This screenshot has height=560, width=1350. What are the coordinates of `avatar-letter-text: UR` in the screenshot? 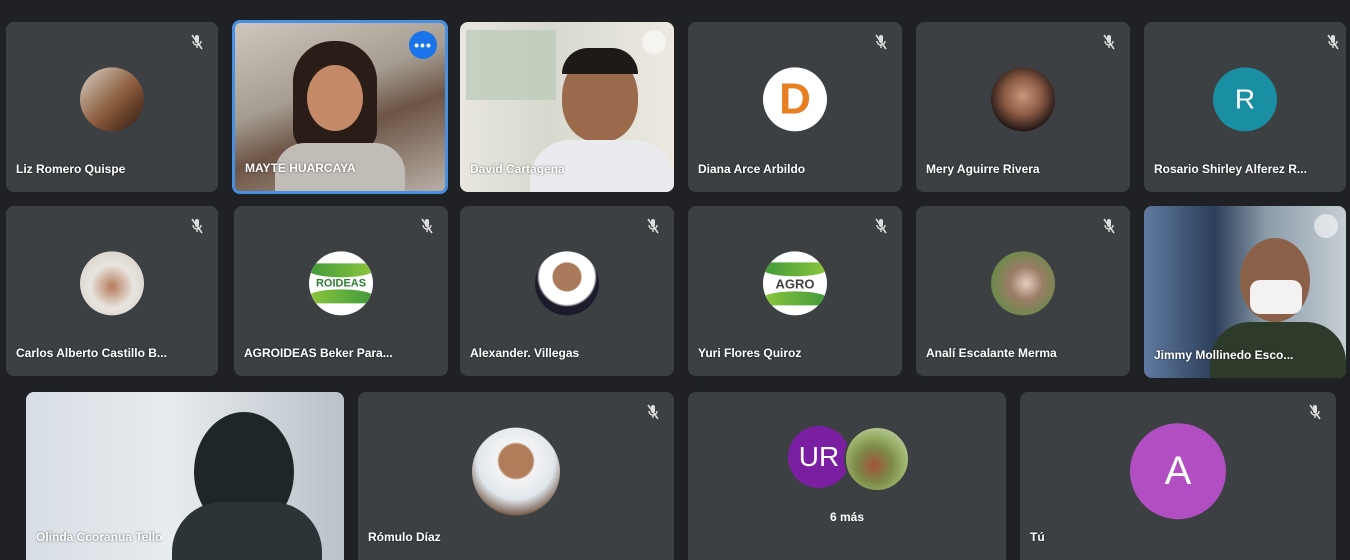 It's located at (819, 456).